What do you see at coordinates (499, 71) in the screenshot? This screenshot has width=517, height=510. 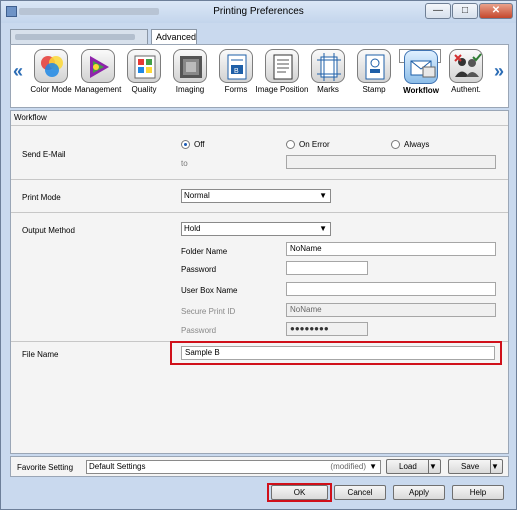 I see `scroll-right-icon: »` at bounding box center [499, 71].